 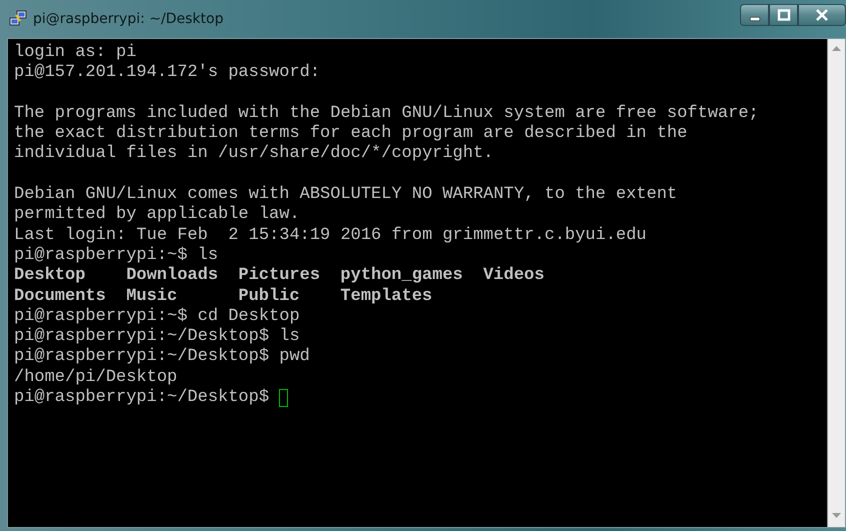 I want to click on directory-name: Downloads, so click(x=173, y=276).